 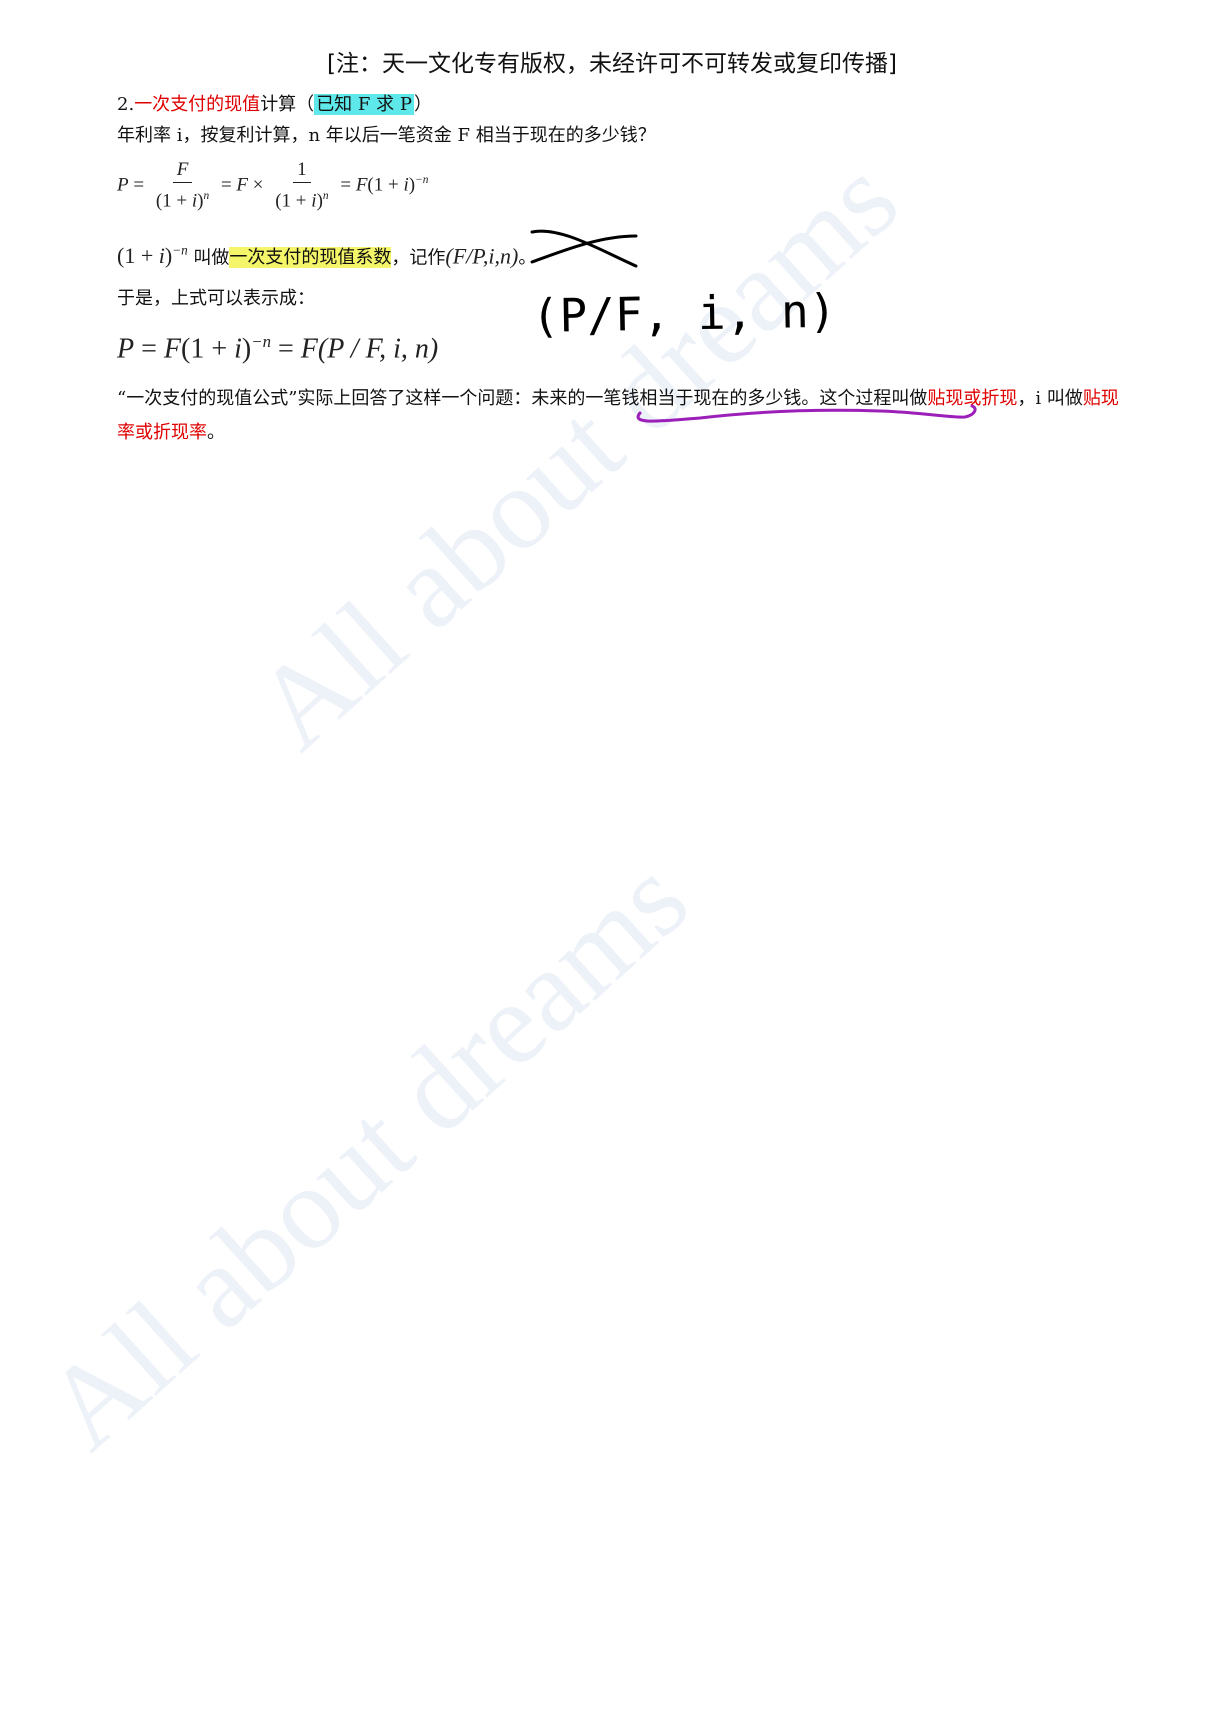 I want to click on cross-out-strokes, so click(x=584, y=248).